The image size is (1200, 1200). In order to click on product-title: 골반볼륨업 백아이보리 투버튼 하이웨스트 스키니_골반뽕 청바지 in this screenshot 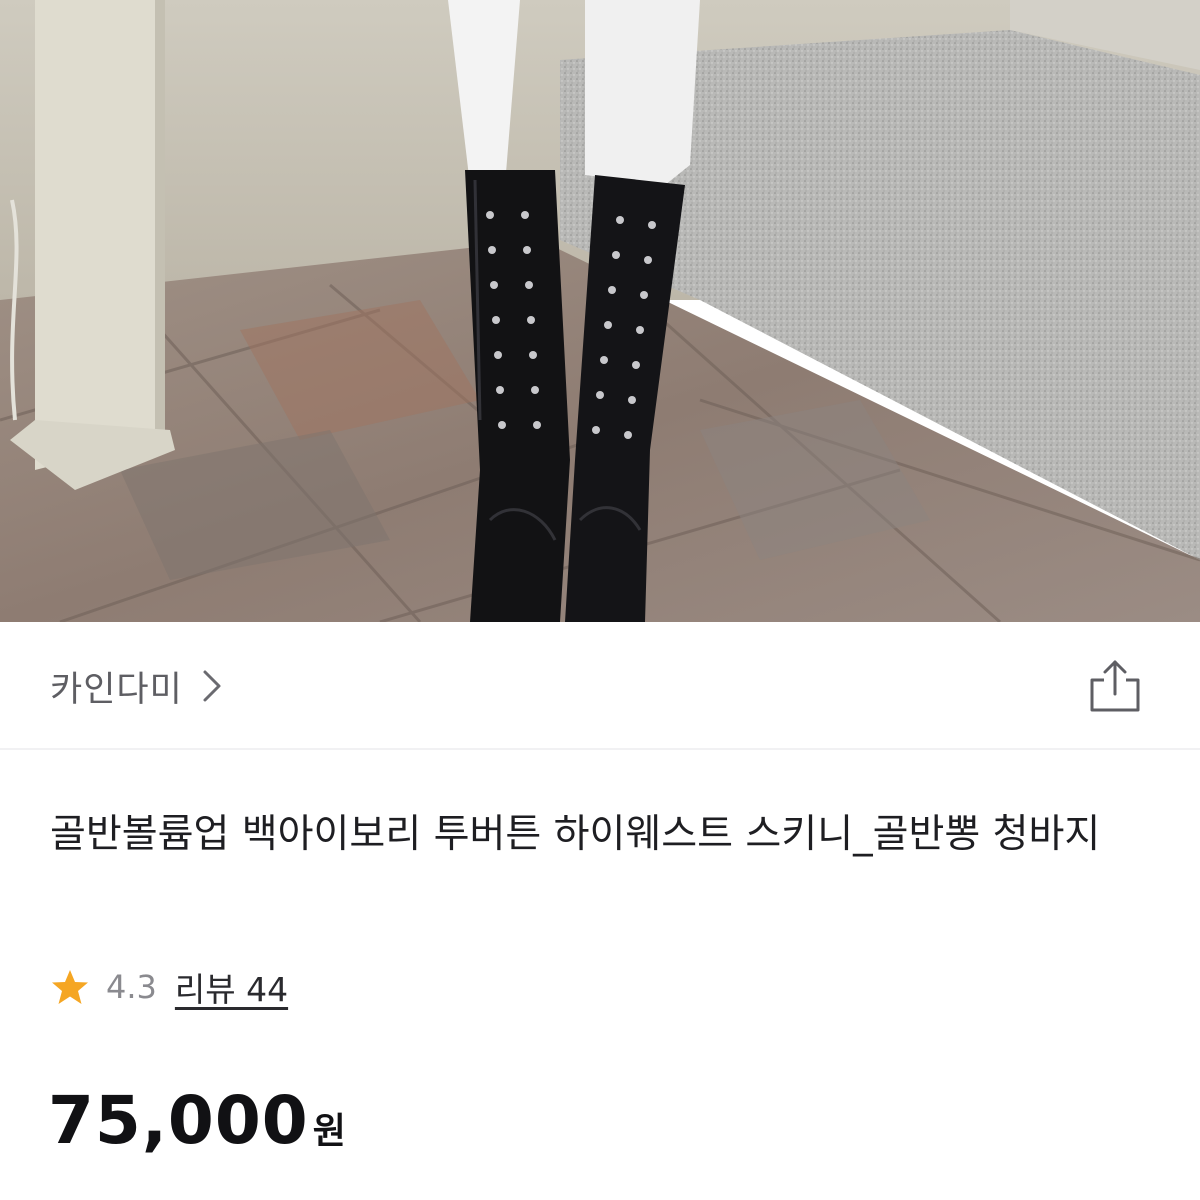, I will do `click(575, 834)`.